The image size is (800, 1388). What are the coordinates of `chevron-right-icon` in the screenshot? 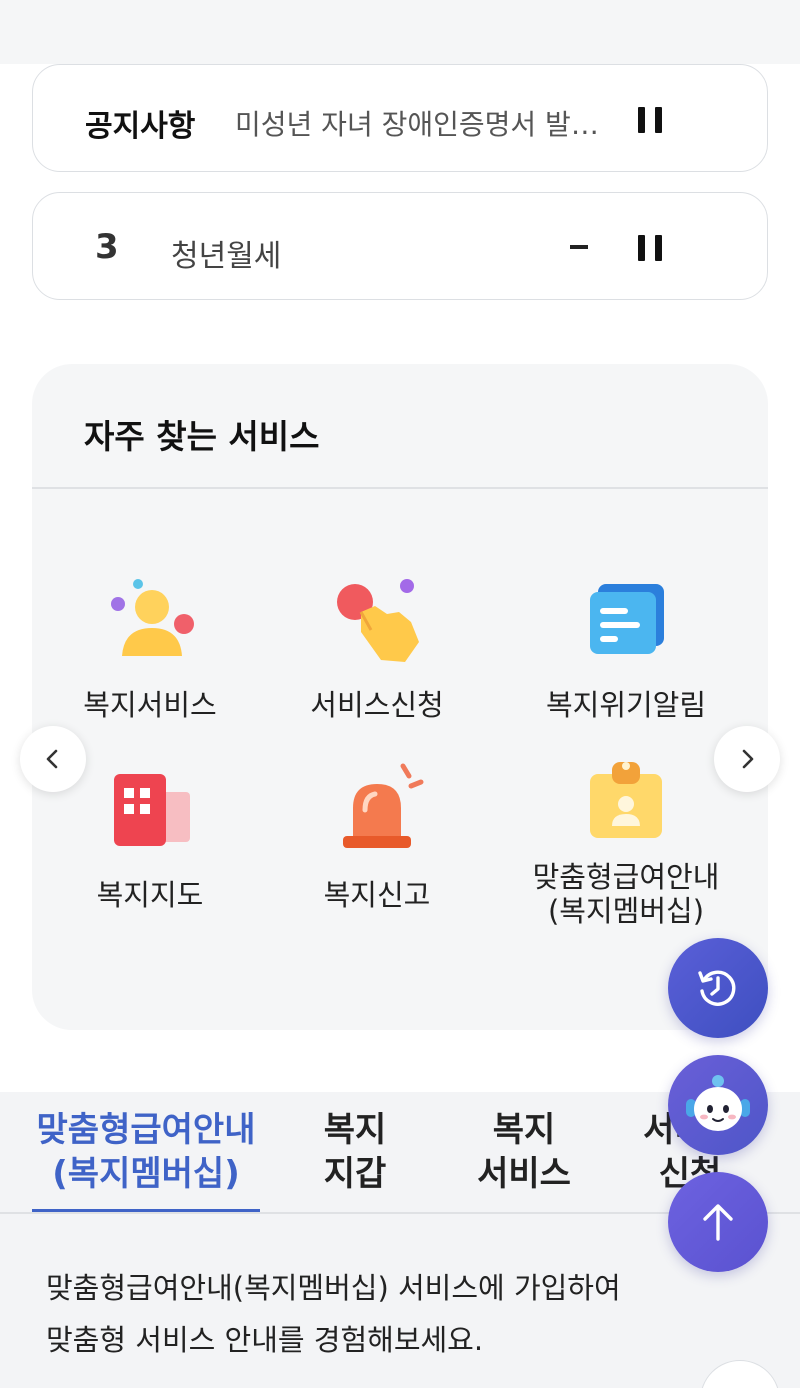 It's located at (748, 759).